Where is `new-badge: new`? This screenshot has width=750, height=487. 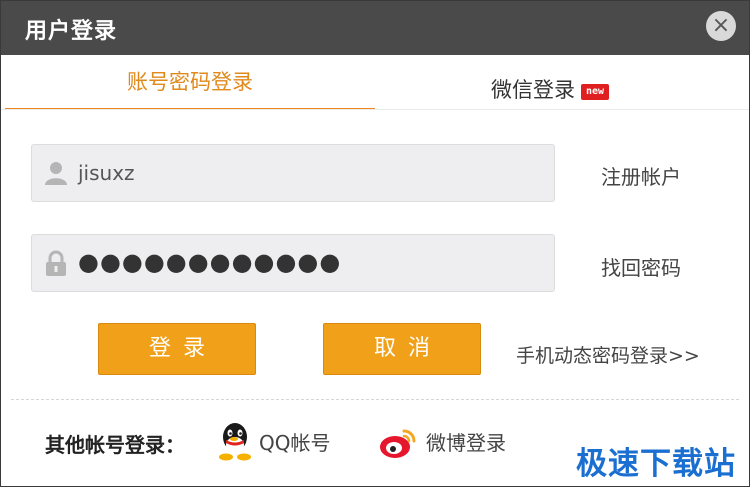 new-badge: new is located at coordinates (595, 92).